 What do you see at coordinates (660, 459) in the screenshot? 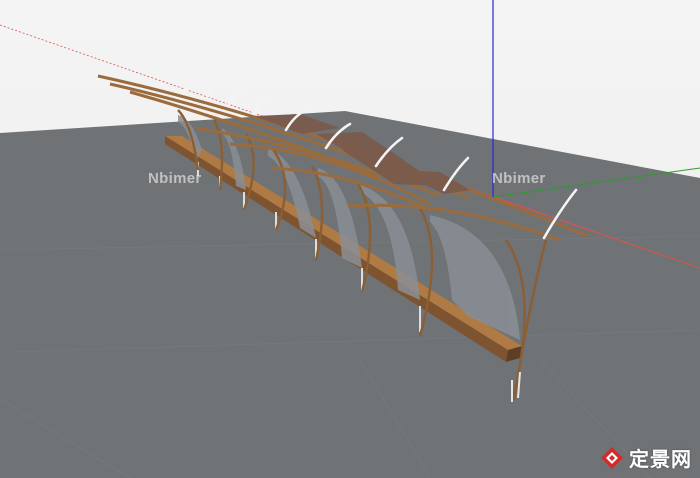
I see `brand-text: 定景网` at bounding box center [660, 459].